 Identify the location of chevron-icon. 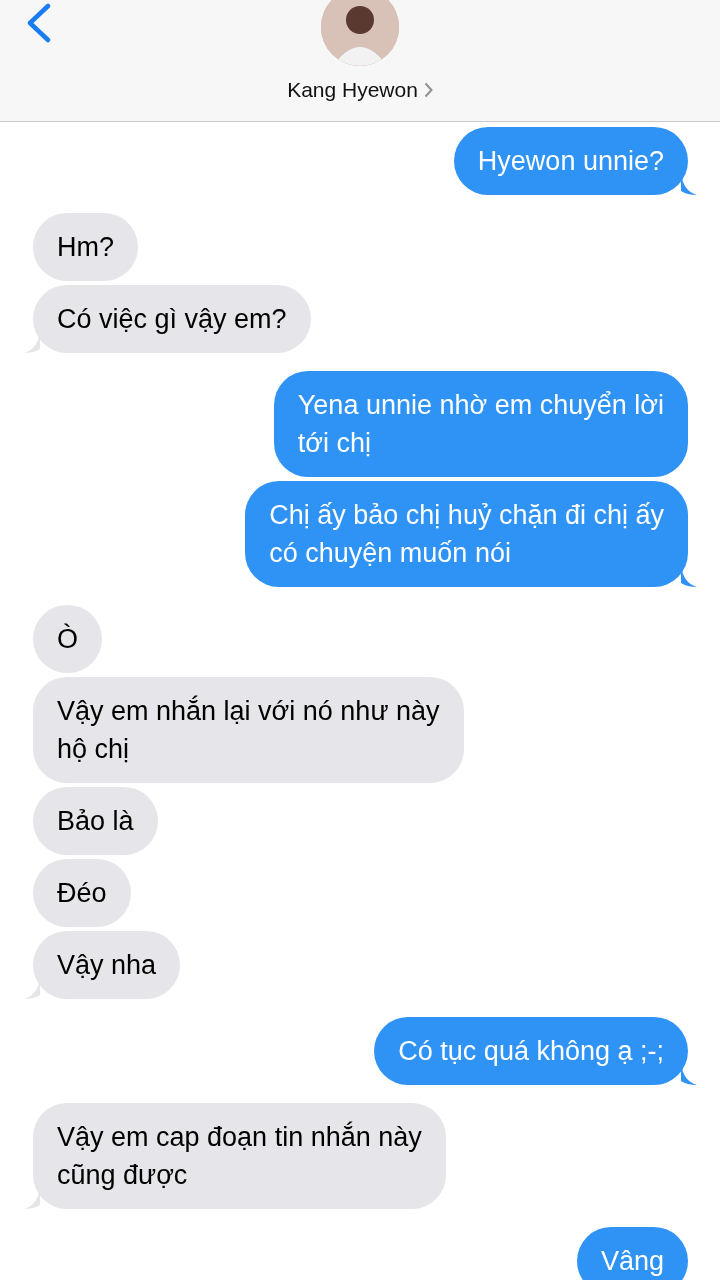
(428, 90).